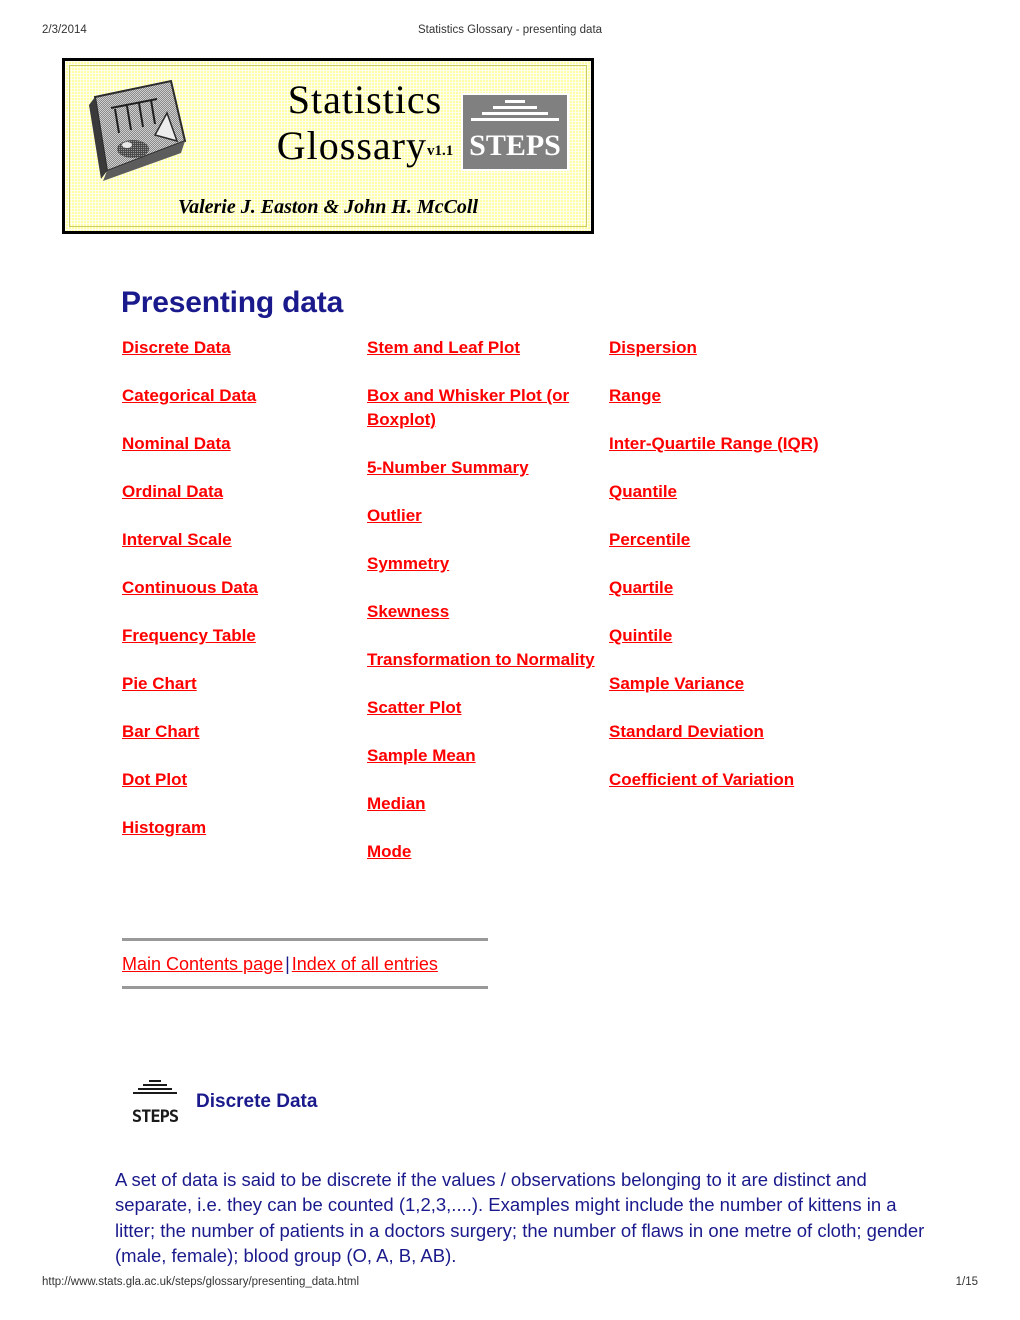 Image resolution: width=1020 pixels, height=1320 pixels. What do you see at coordinates (305, 987) in the screenshot?
I see `divider-bottom` at bounding box center [305, 987].